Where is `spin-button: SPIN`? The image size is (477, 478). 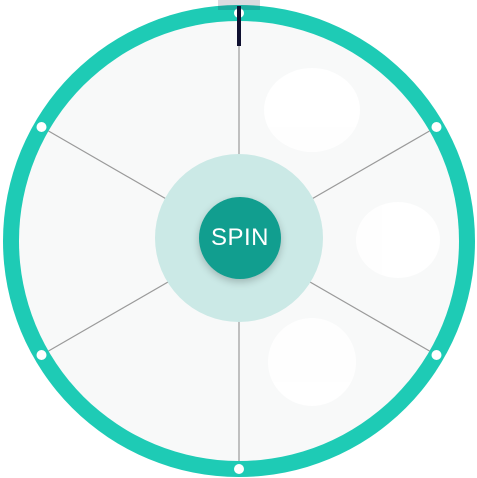 spin-button: SPIN is located at coordinates (240, 238).